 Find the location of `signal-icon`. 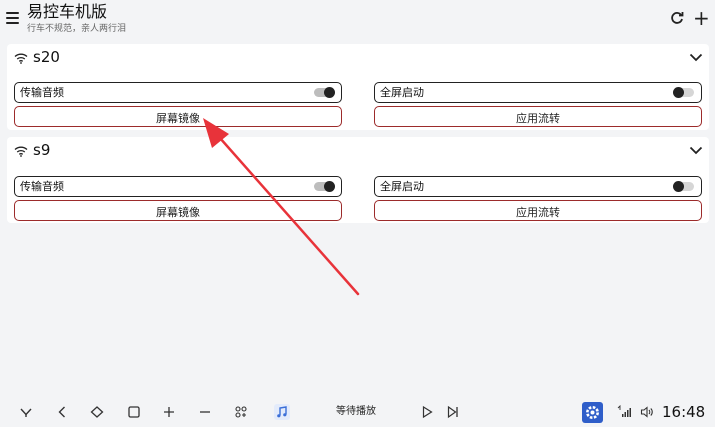

signal-icon is located at coordinates (624, 411).